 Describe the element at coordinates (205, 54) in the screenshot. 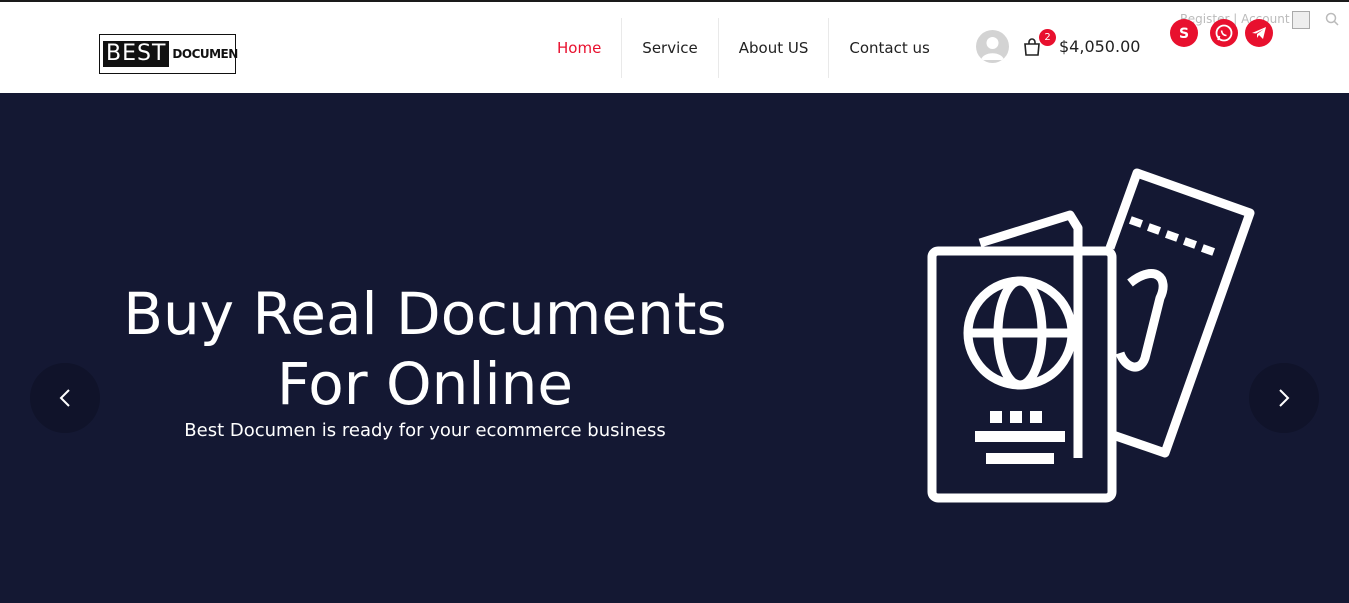

I see `logo-word-documen: DOCUMEN` at that location.